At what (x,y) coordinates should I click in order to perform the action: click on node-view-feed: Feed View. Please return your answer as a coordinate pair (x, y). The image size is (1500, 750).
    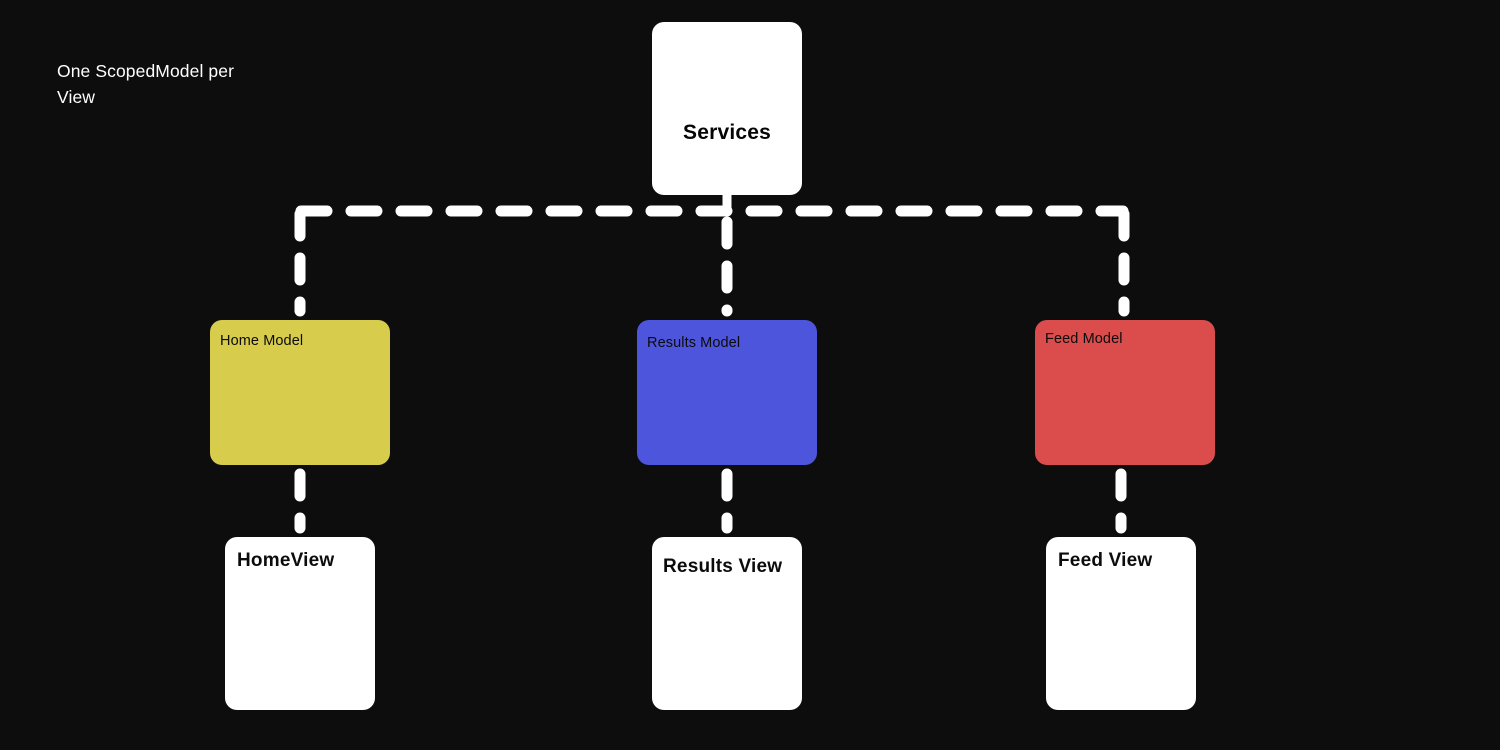
    Looking at the image, I should click on (1121, 623).